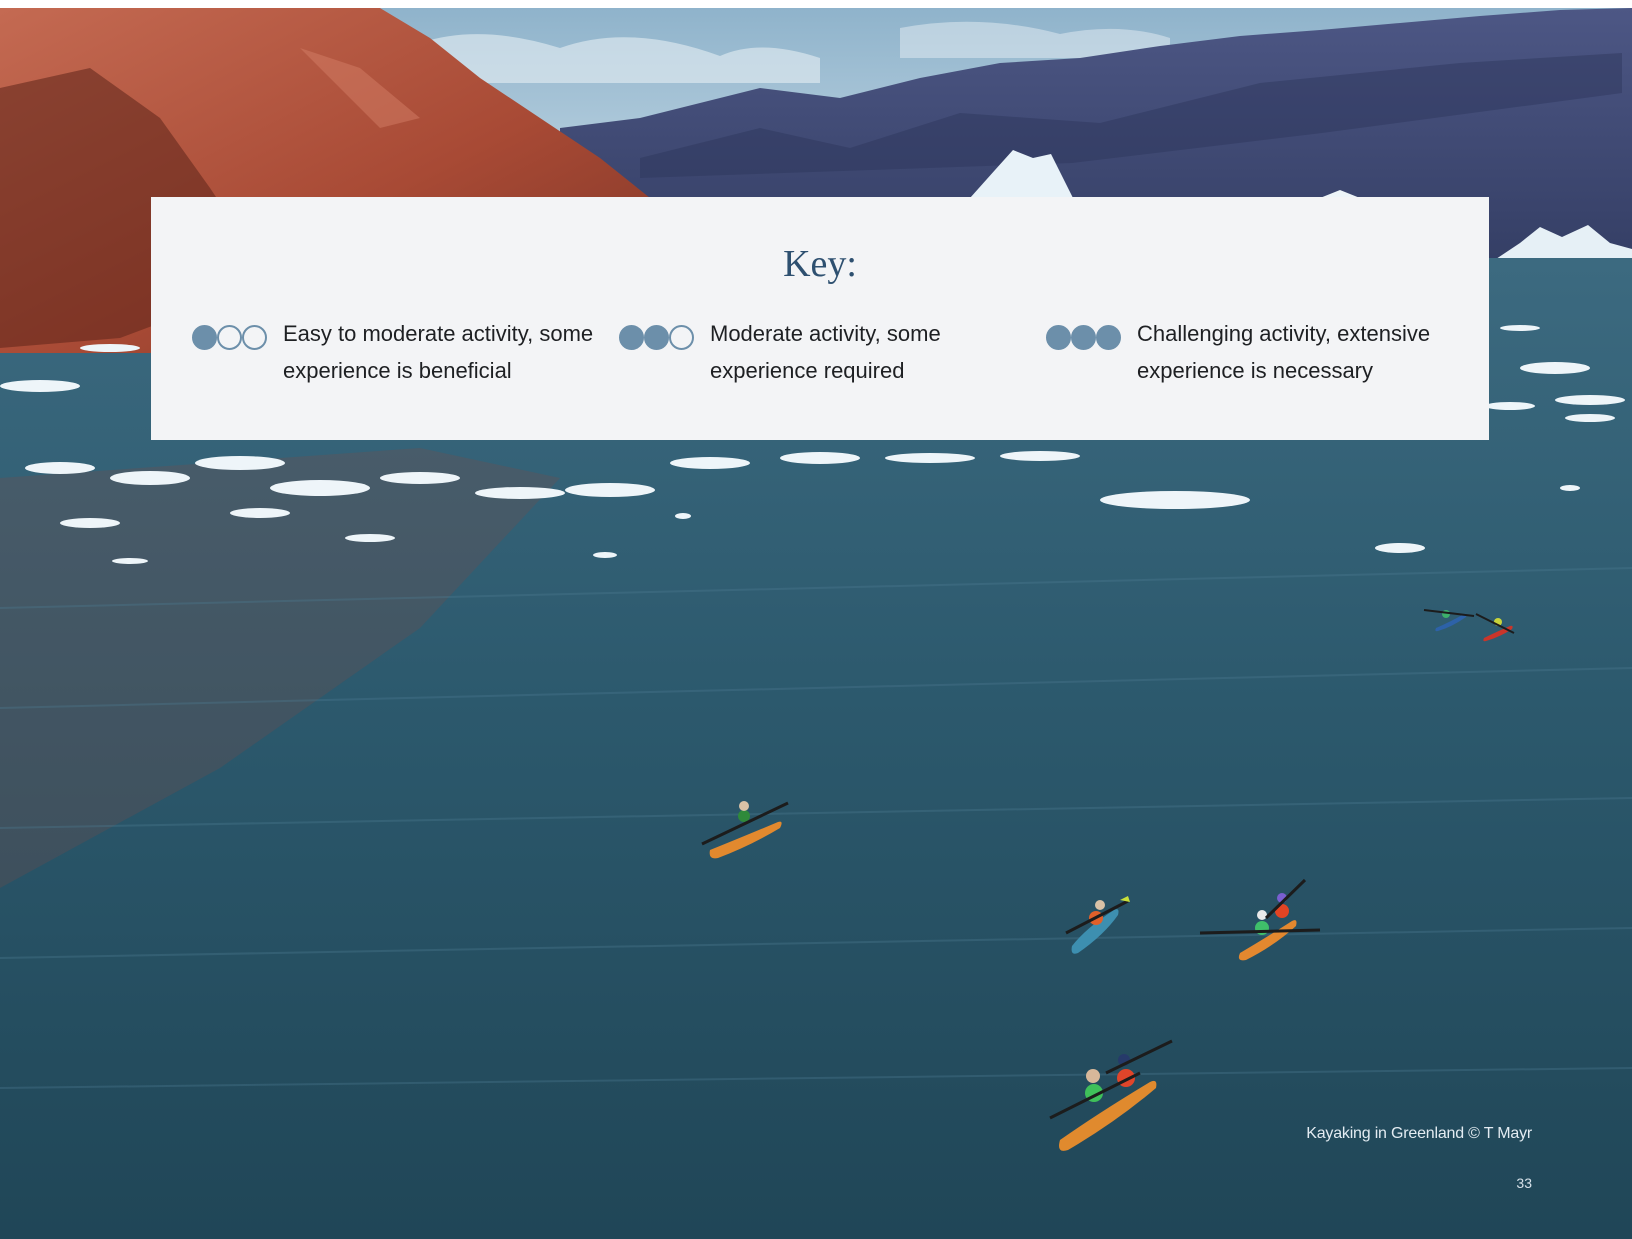  I want to click on difficulty-dots-1-of-3-icon, so click(230, 337).